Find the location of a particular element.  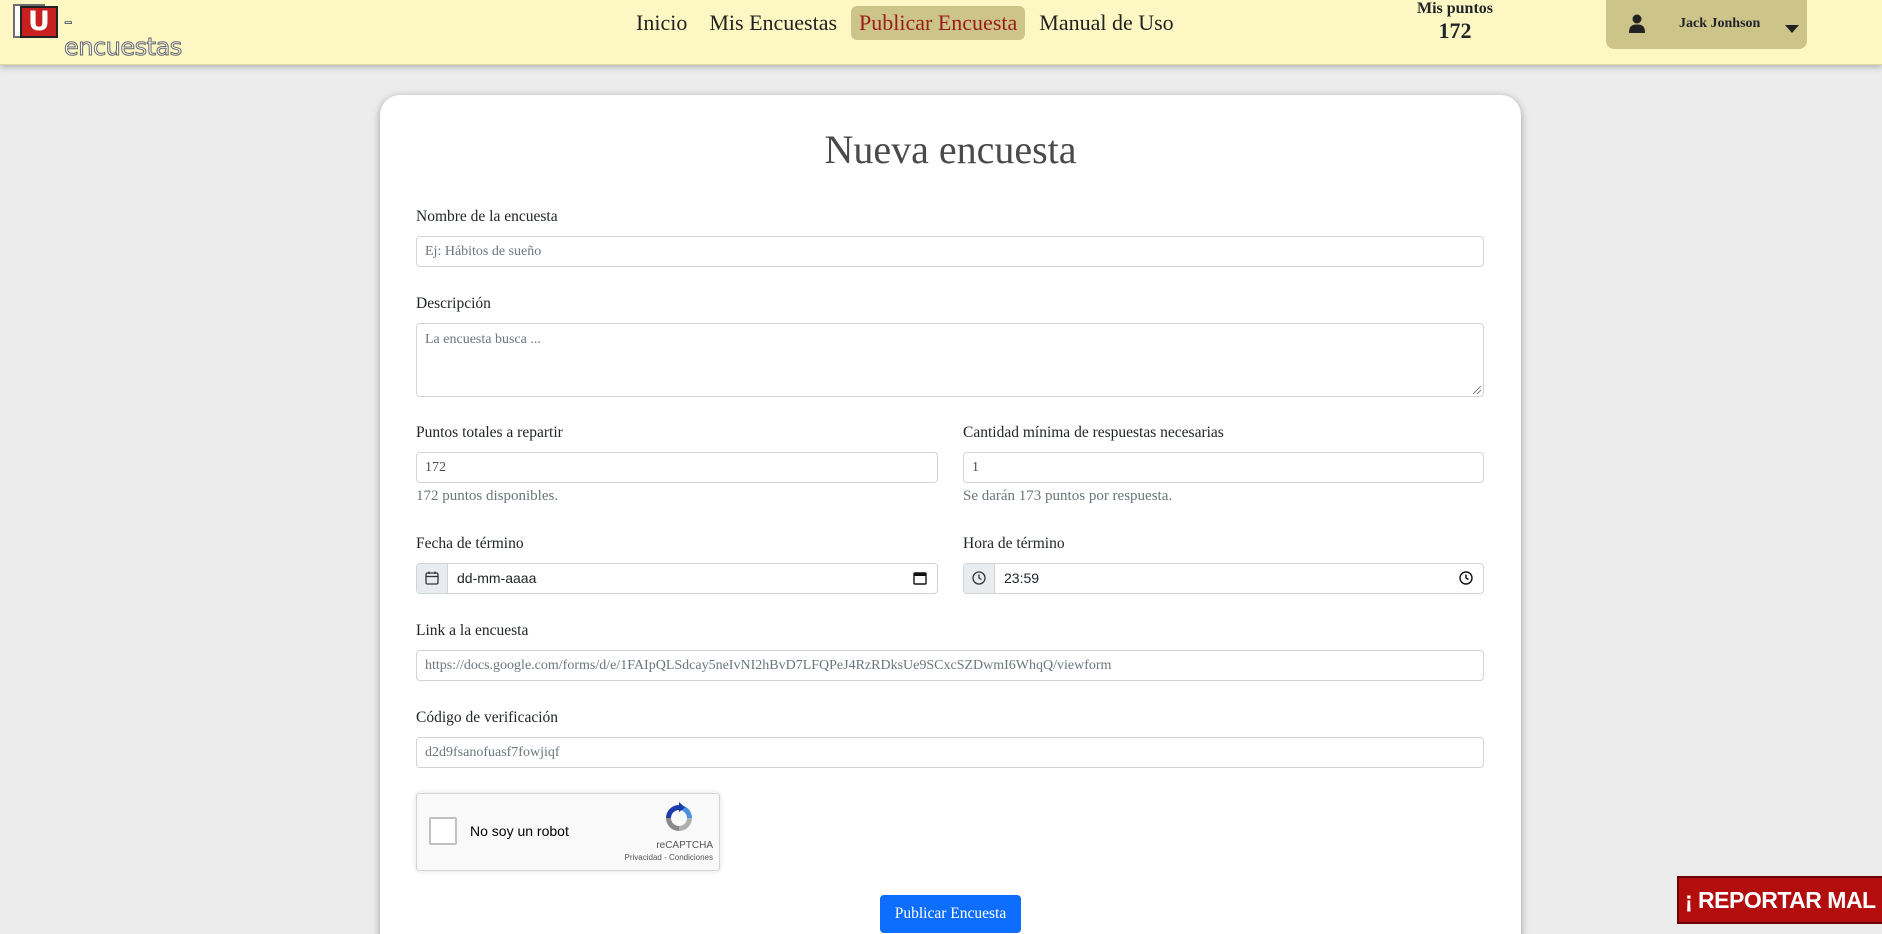

min-responses-input: 1 is located at coordinates (1223, 467).